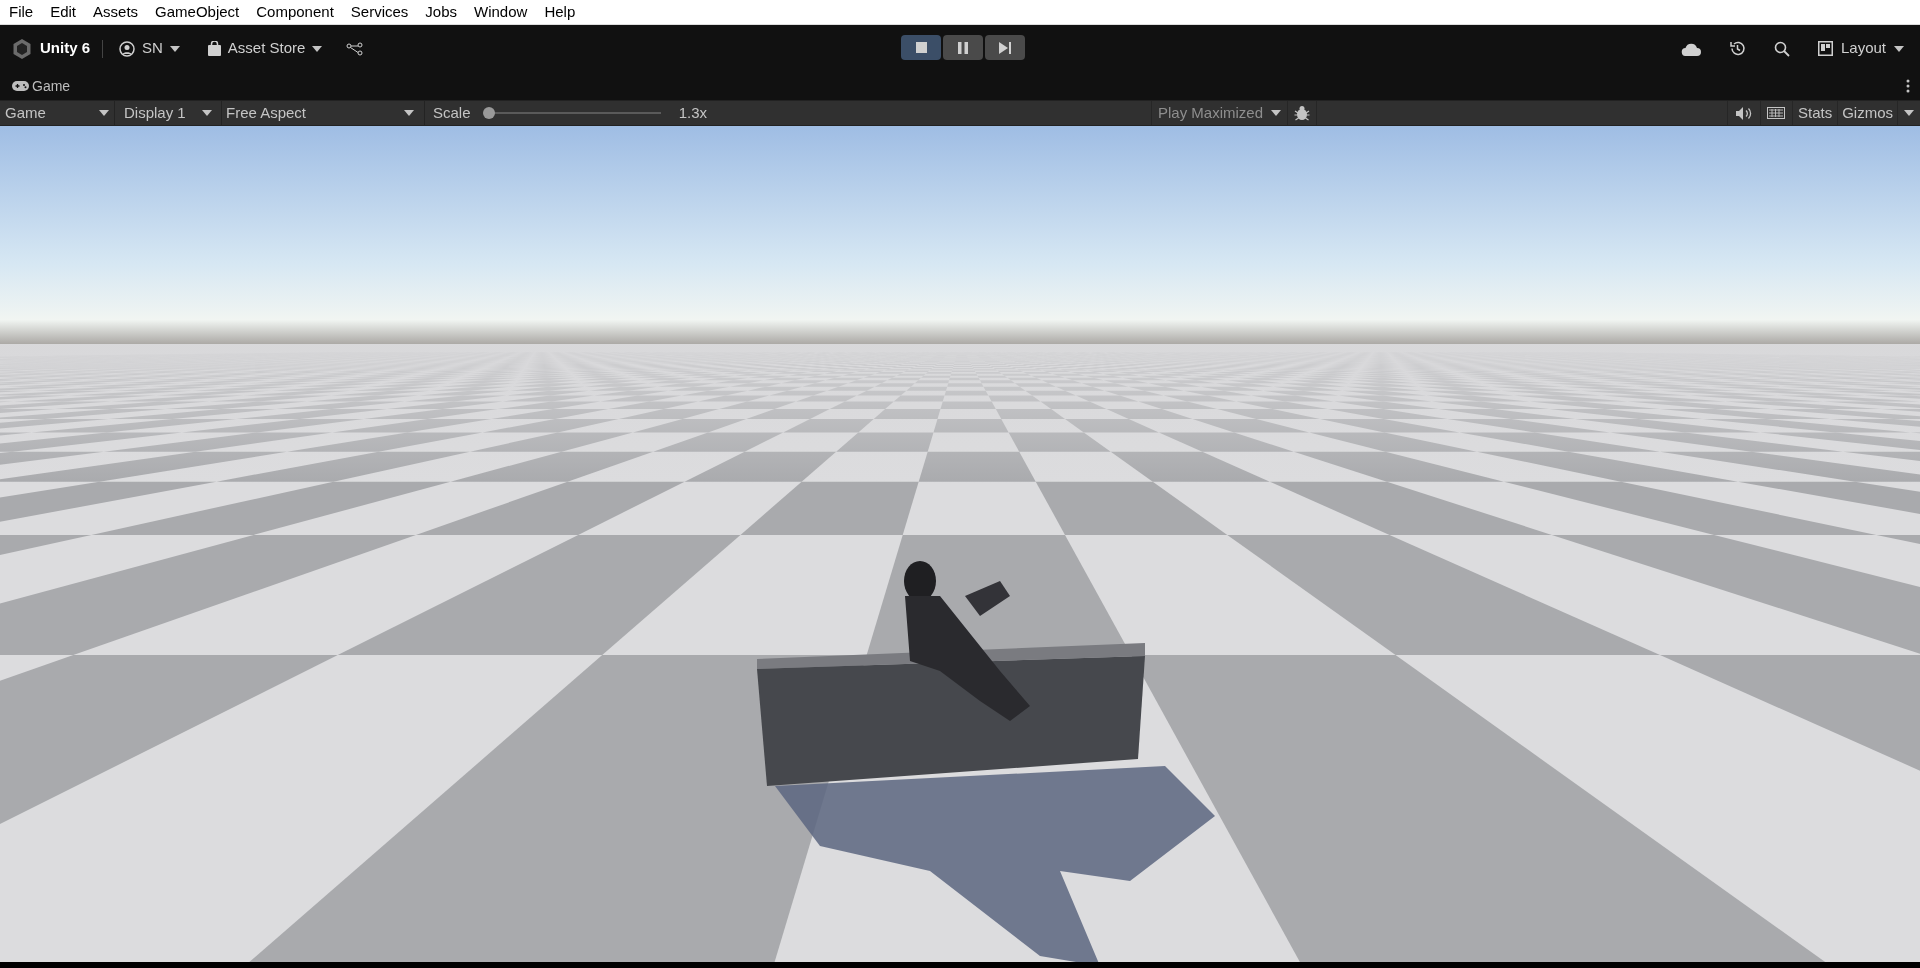 The height and width of the screenshot is (968, 1920). What do you see at coordinates (692, 112) in the screenshot?
I see `scale-value: 1.3x` at bounding box center [692, 112].